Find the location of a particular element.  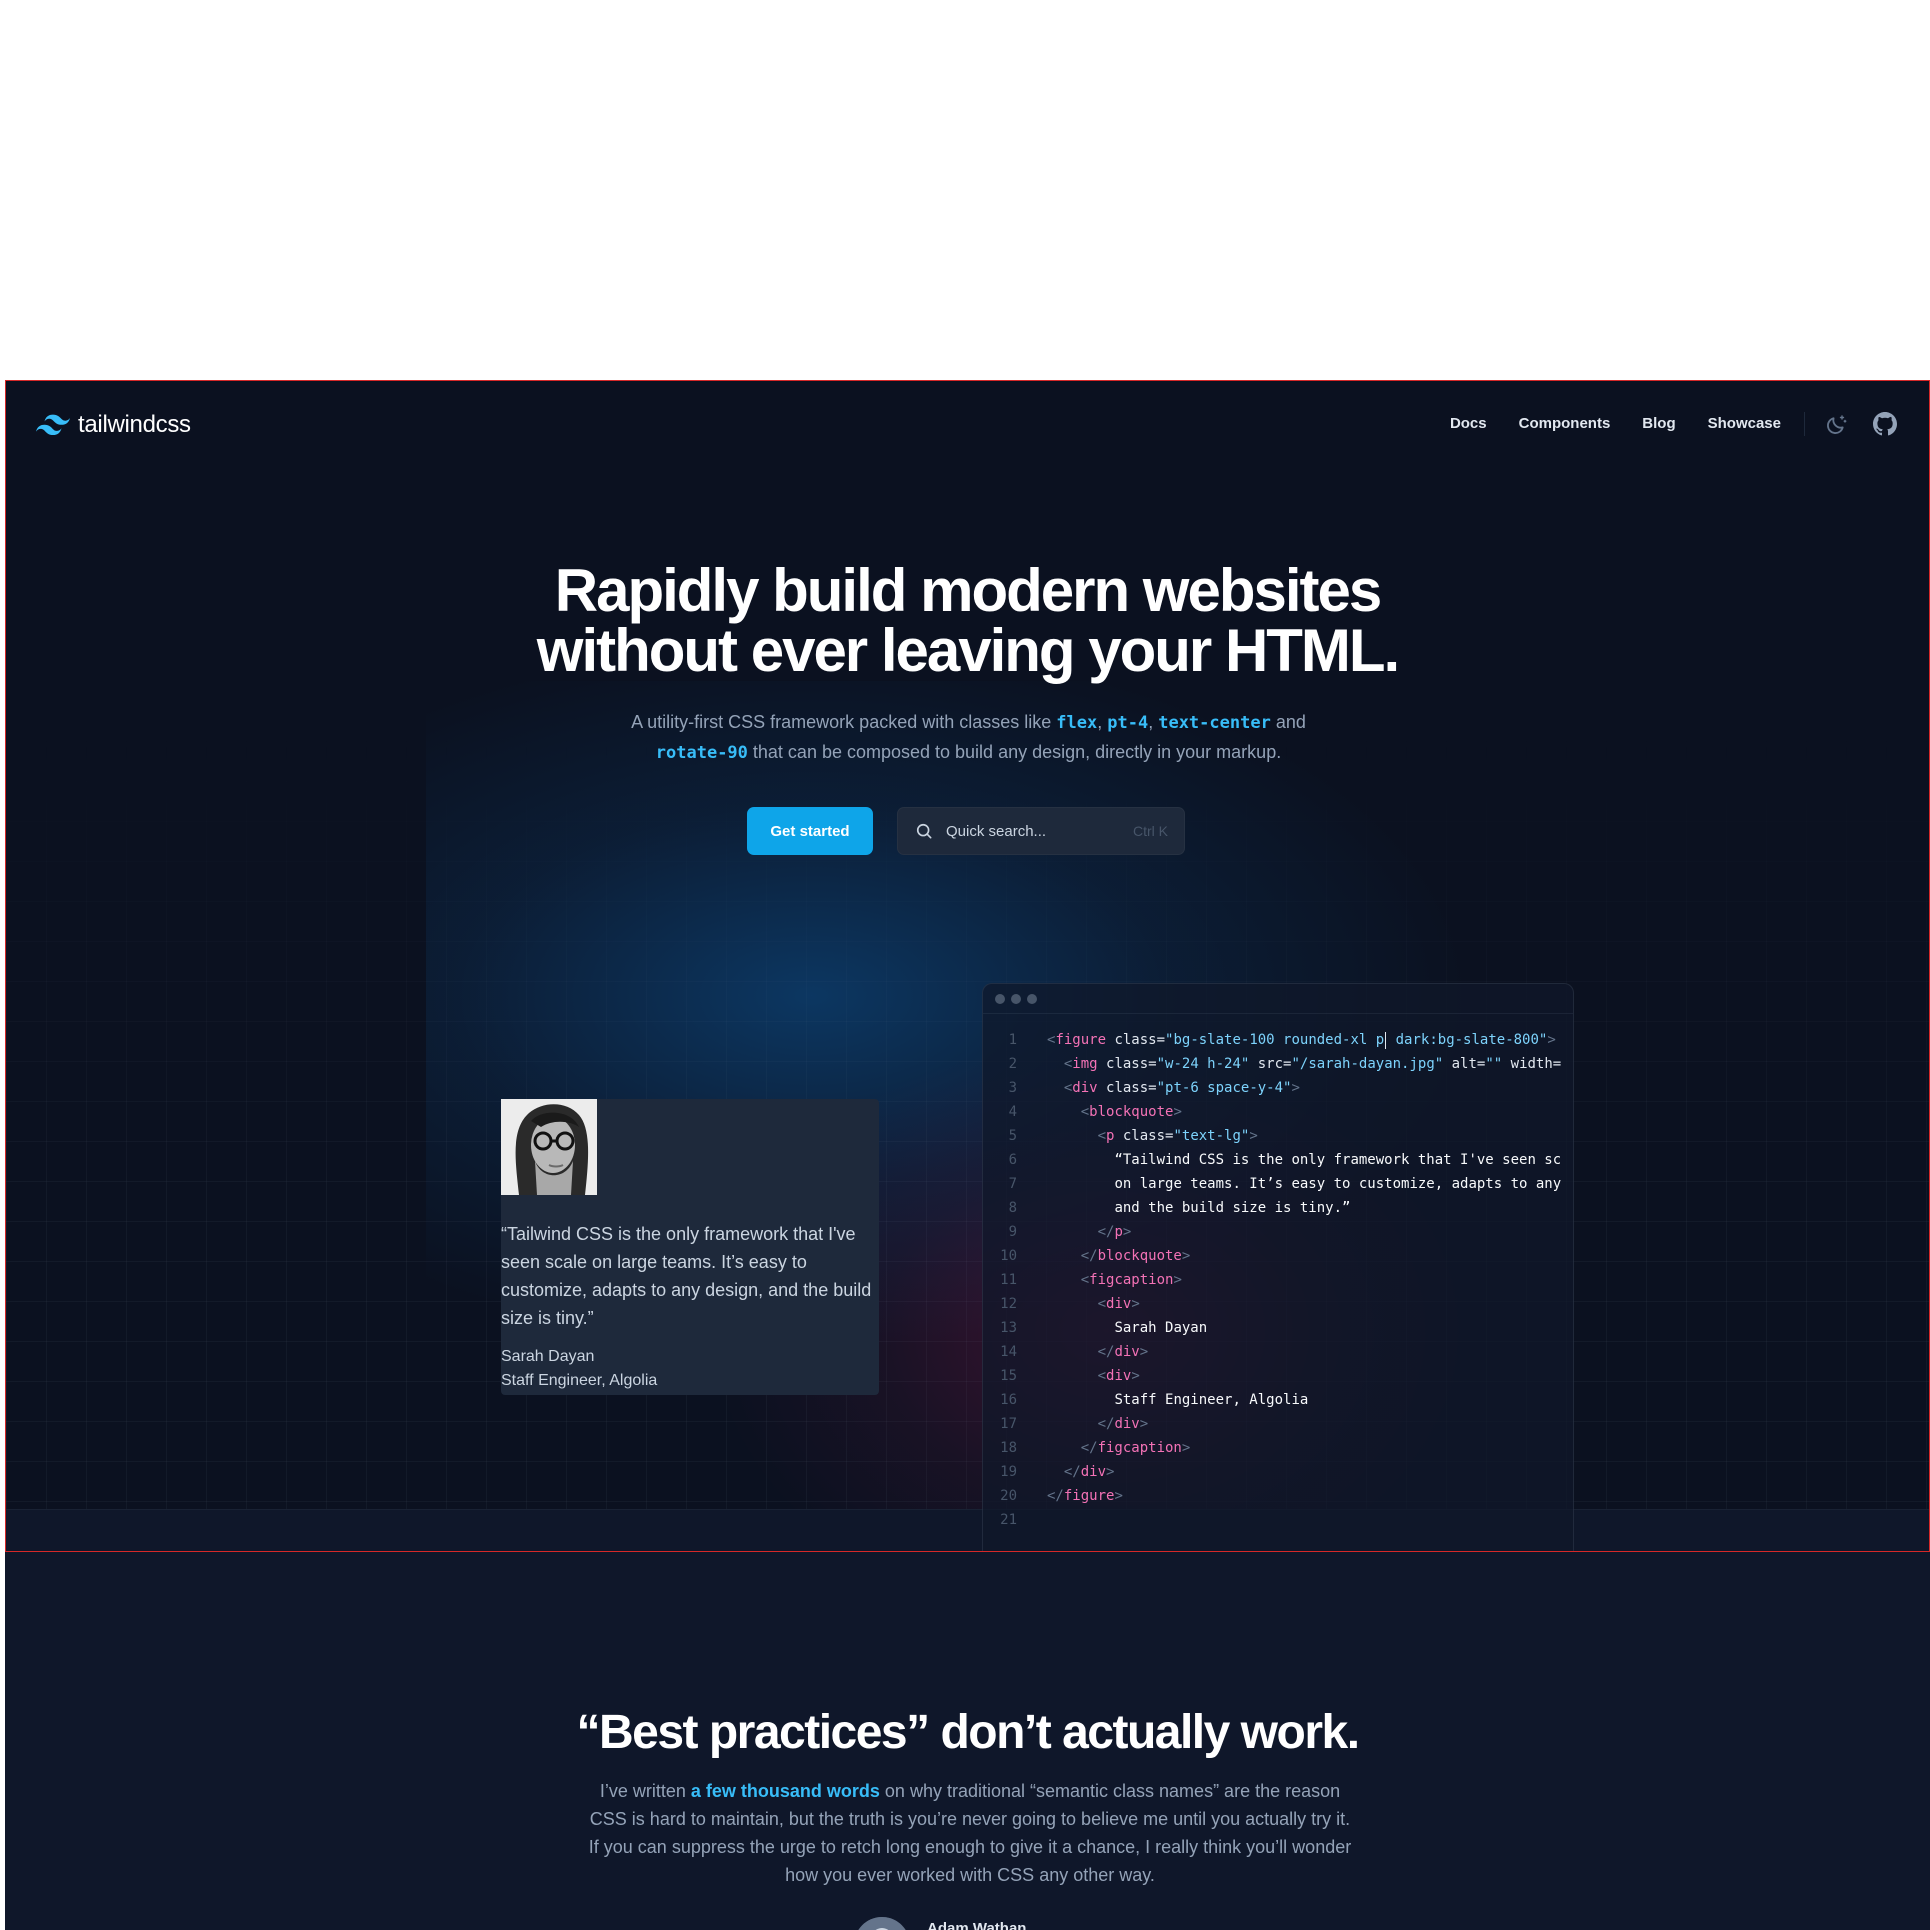

section-body-text: I’ve written is located at coordinates (645, 1791).